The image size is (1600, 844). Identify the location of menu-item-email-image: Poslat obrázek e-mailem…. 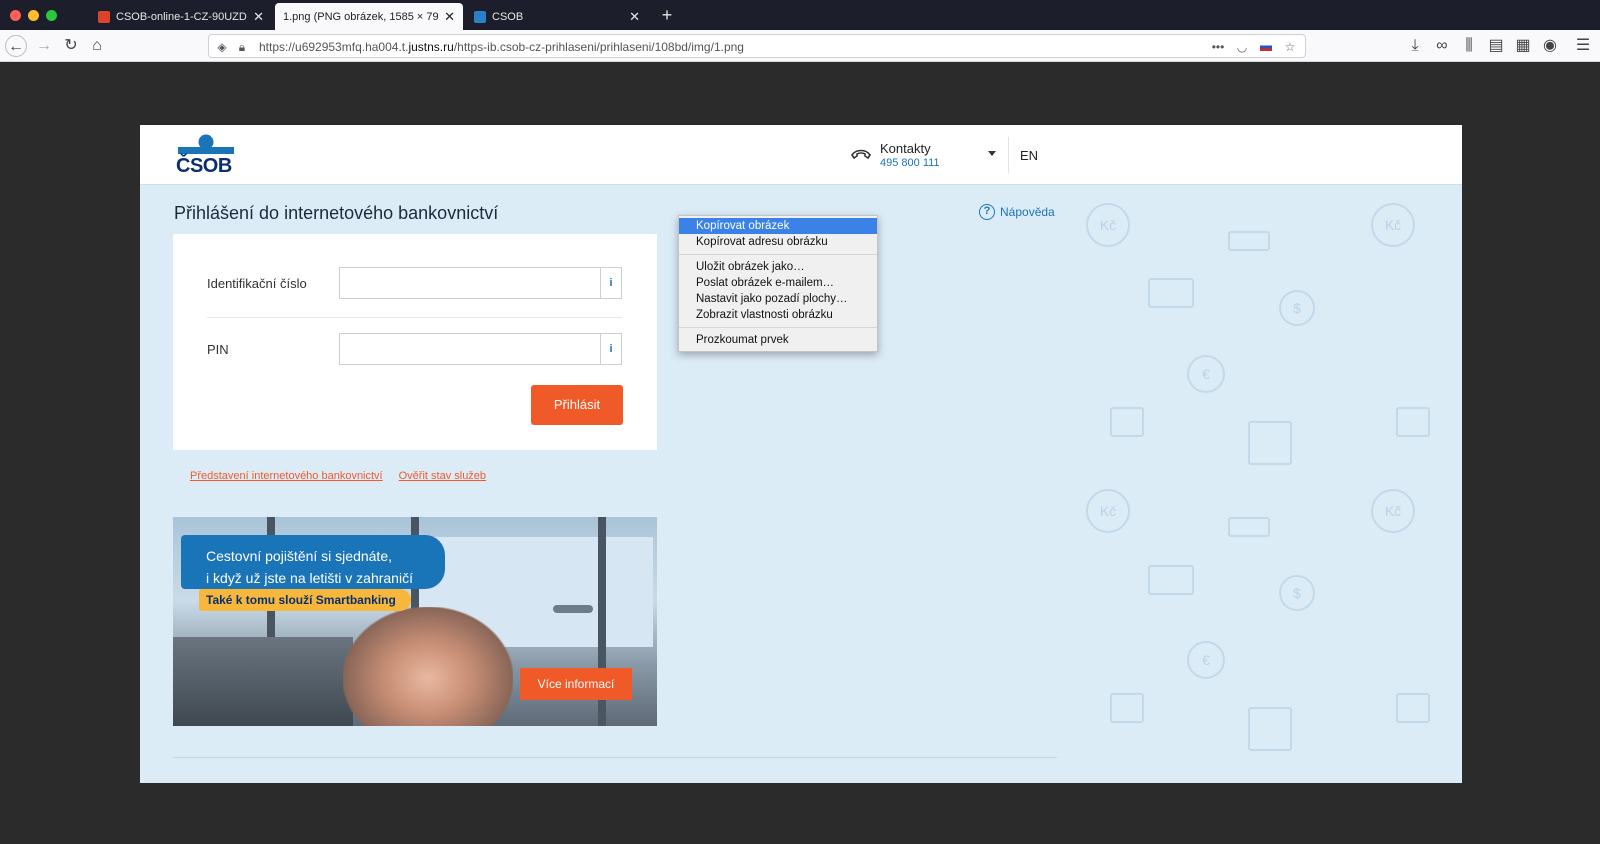
(778, 283).